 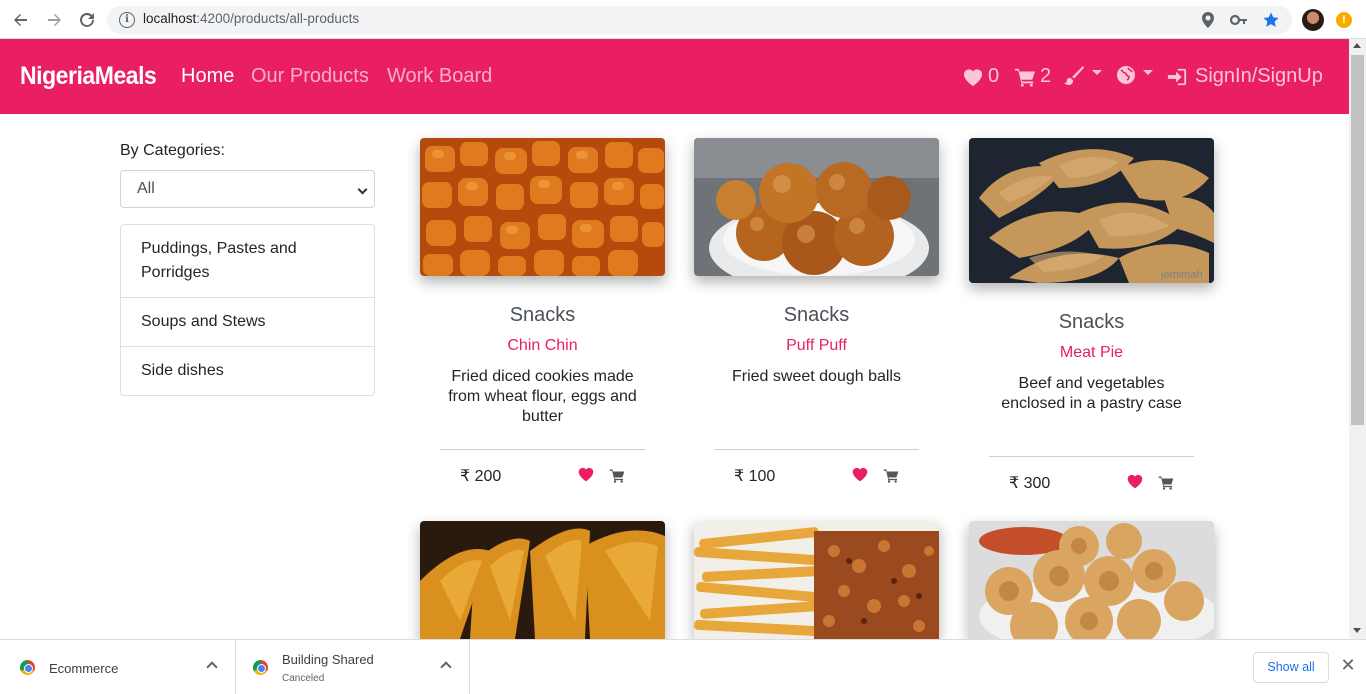 I want to click on nav-our-products: Our Products, so click(x=310, y=76).